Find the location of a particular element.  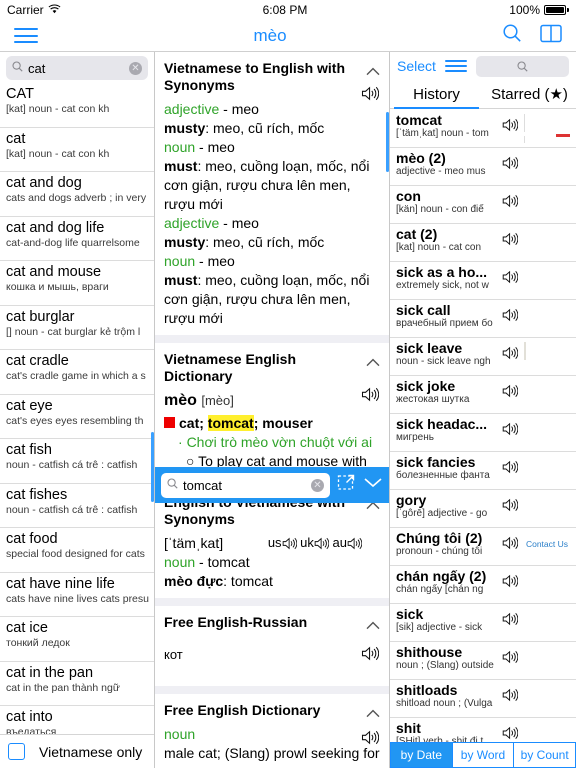

list-item: cat ice тонкий ледок is located at coordinates (77, 639).